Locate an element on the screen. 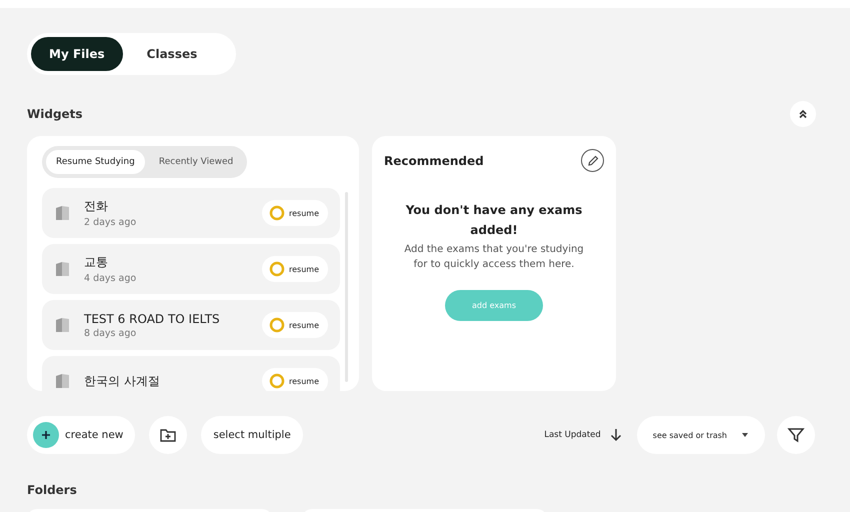 The image size is (850, 512). widget-tab: Recently Viewed is located at coordinates (196, 162).